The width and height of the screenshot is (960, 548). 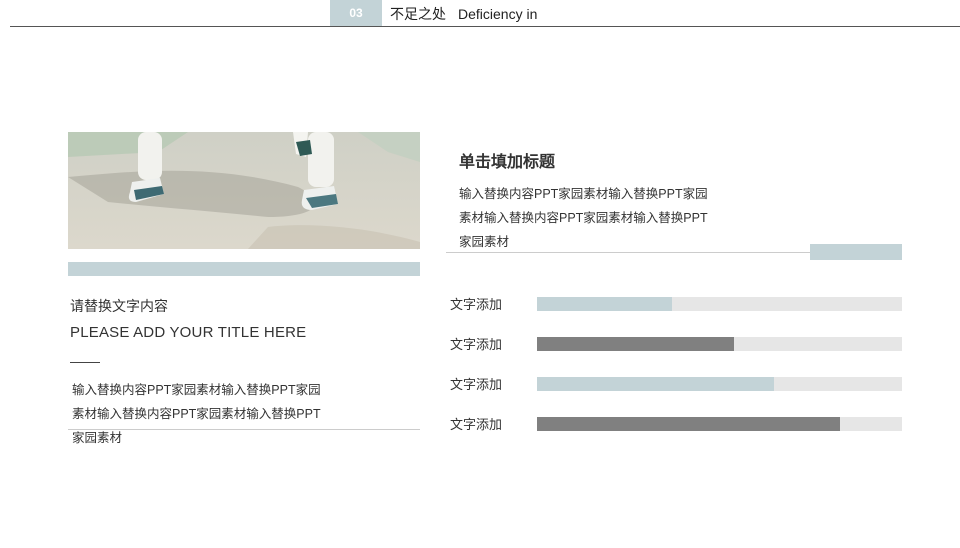 What do you see at coordinates (119, 306) in the screenshot?
I see `left-heading: 请替换文字内容` at bounding box center [119, 306].